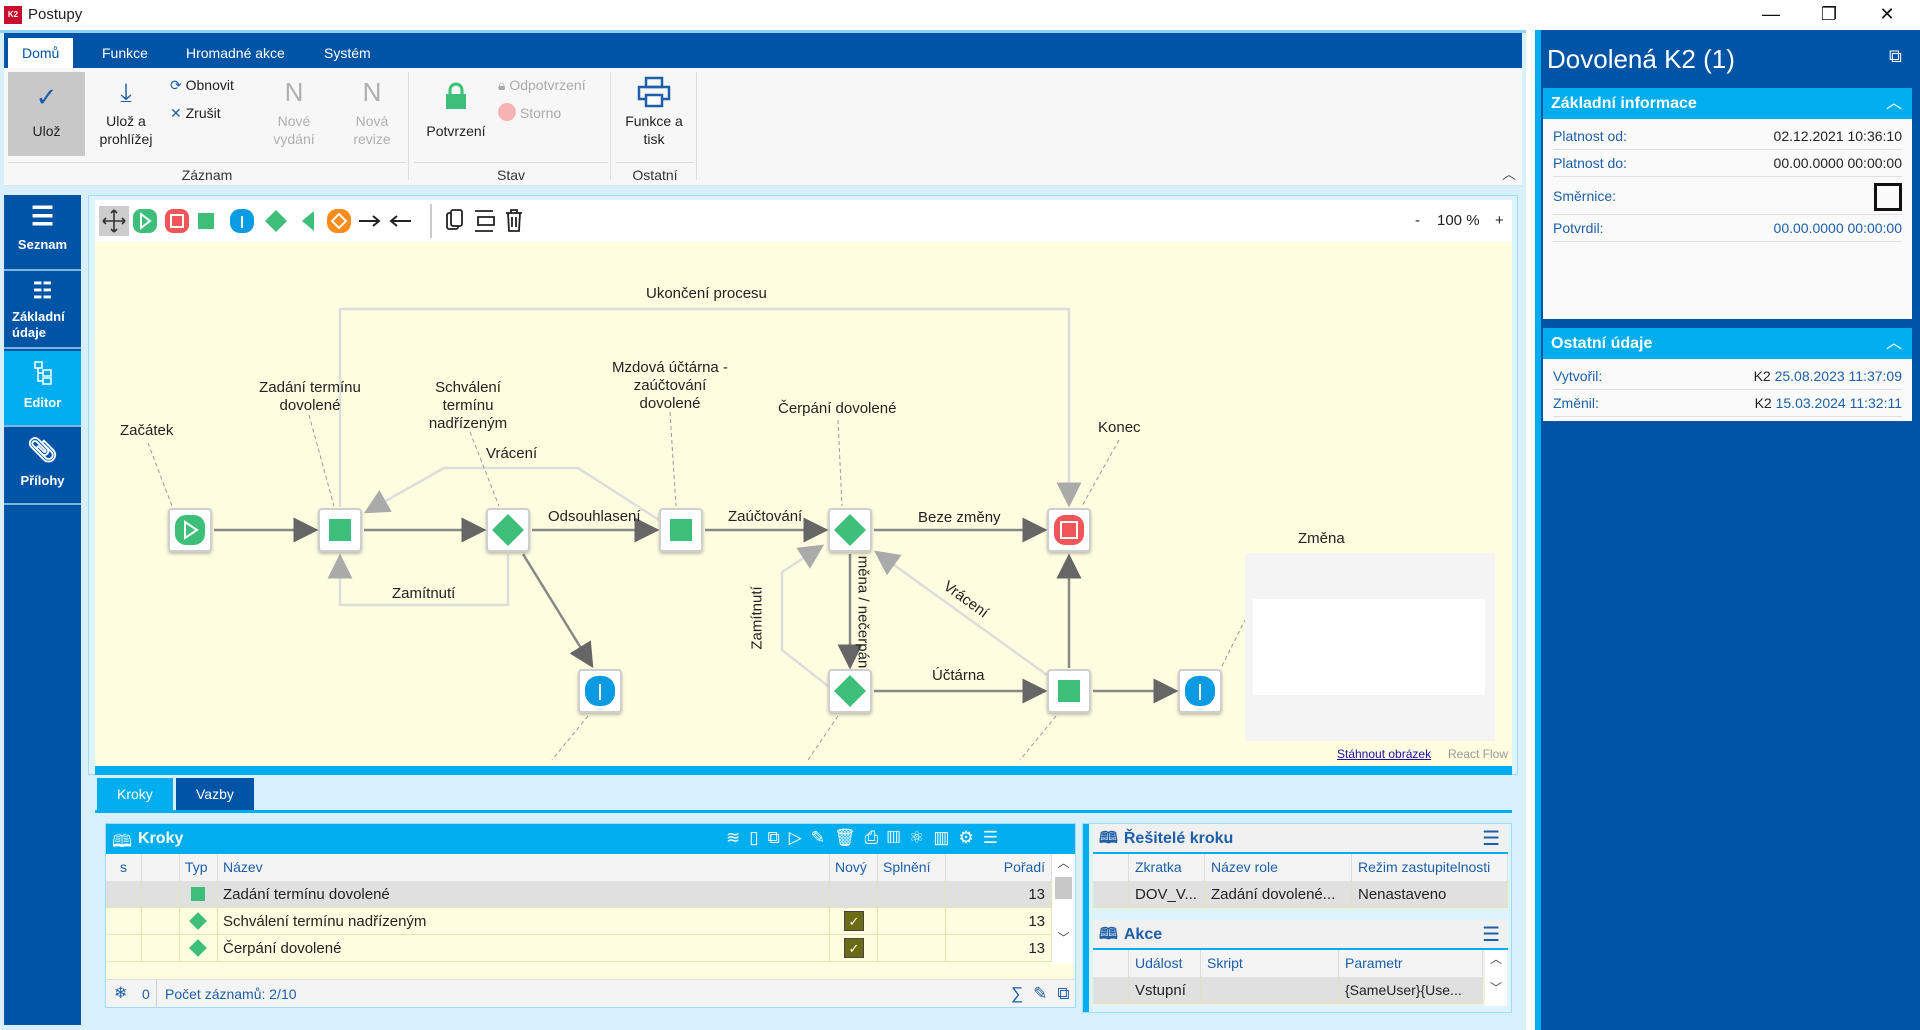 This screenshot has height=1030, width=1920. What do you see at coordinates (1270, 963) in the screenshot?
I see `column-header-skript: Skript` at bounding box center [1270, 963].